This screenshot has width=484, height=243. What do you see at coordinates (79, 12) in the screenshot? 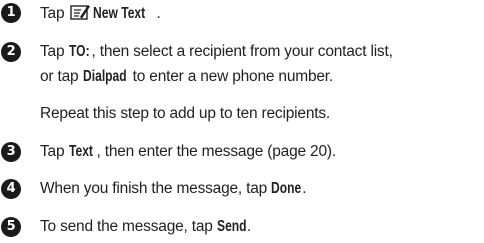
I see `new-text-icon` at bounding box center [79, 12].